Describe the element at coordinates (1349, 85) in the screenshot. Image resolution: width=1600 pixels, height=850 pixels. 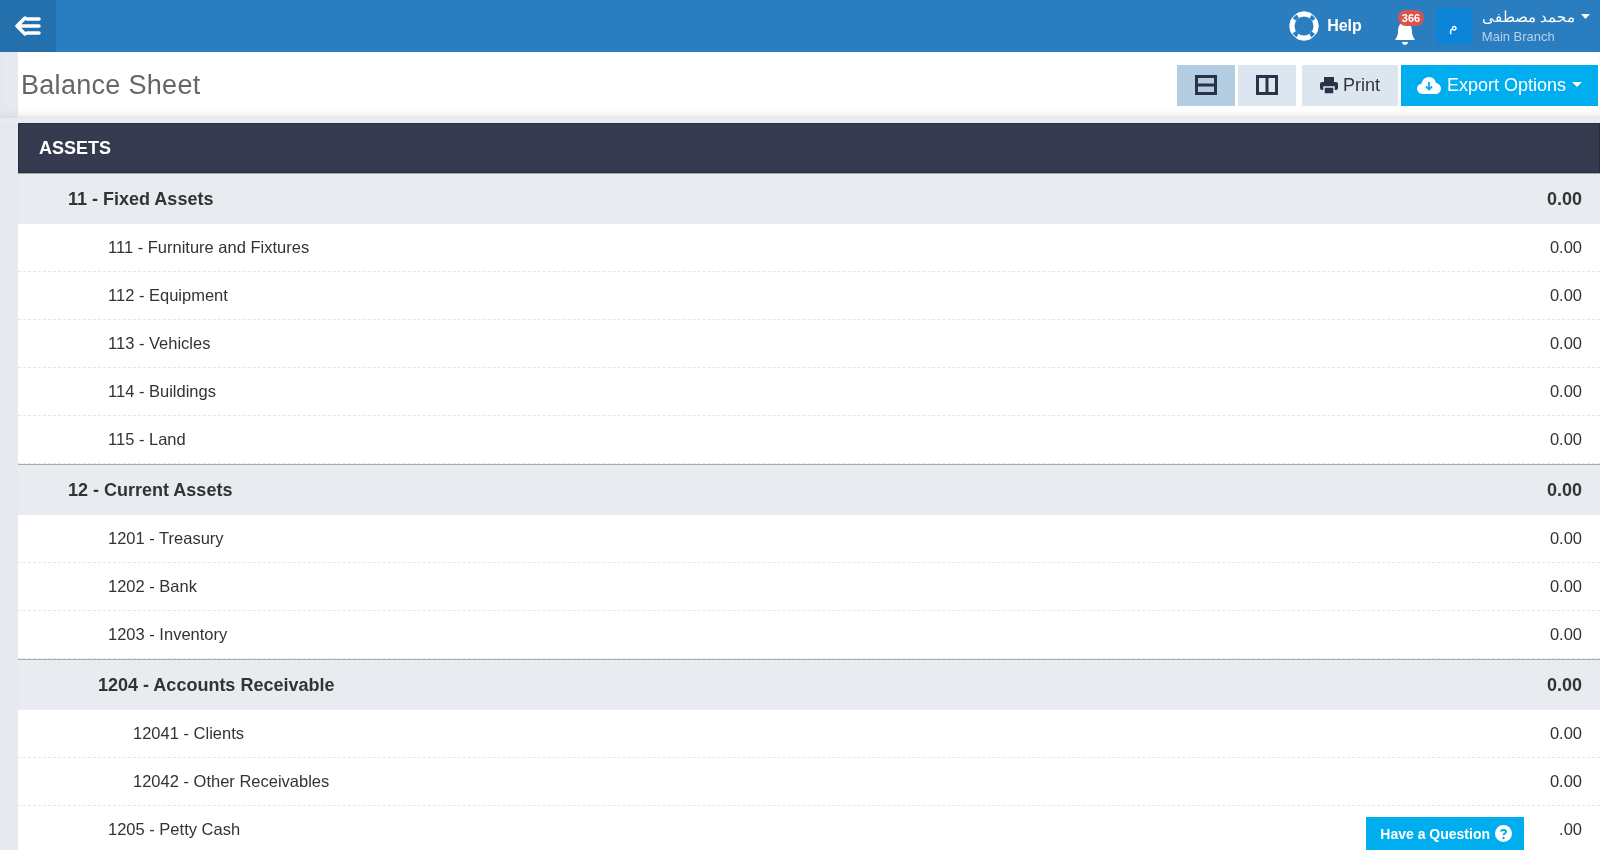
I see `print-button: Print` at that location.